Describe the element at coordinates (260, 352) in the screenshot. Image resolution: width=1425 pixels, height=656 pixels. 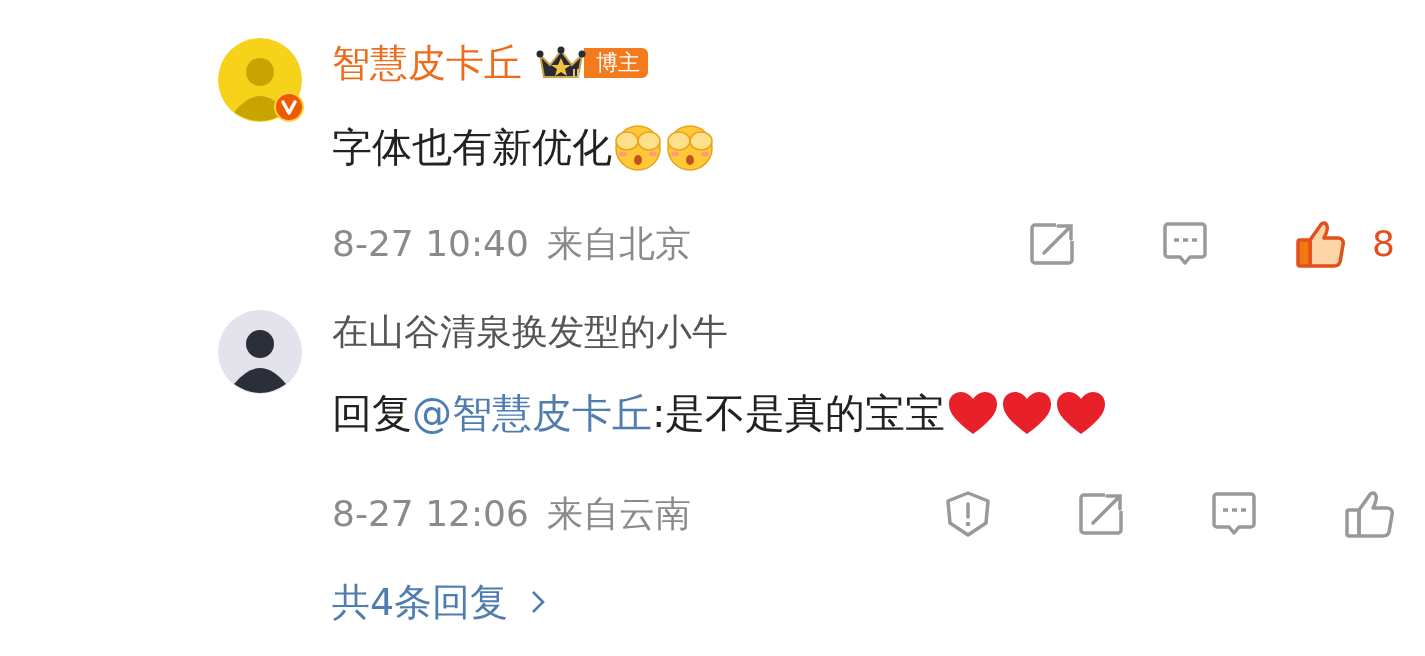
I see `avatar` at that location.